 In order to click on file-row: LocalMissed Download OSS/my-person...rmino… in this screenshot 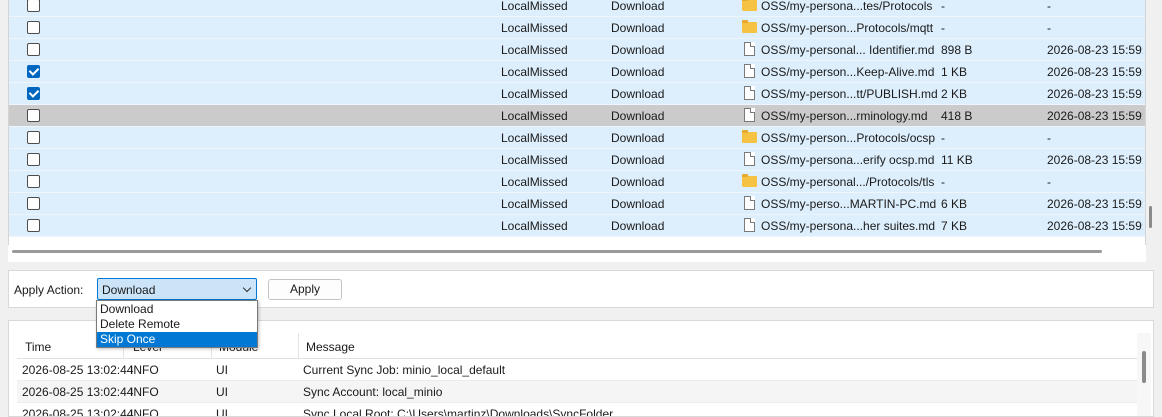, I will do `click(577, 116)`.